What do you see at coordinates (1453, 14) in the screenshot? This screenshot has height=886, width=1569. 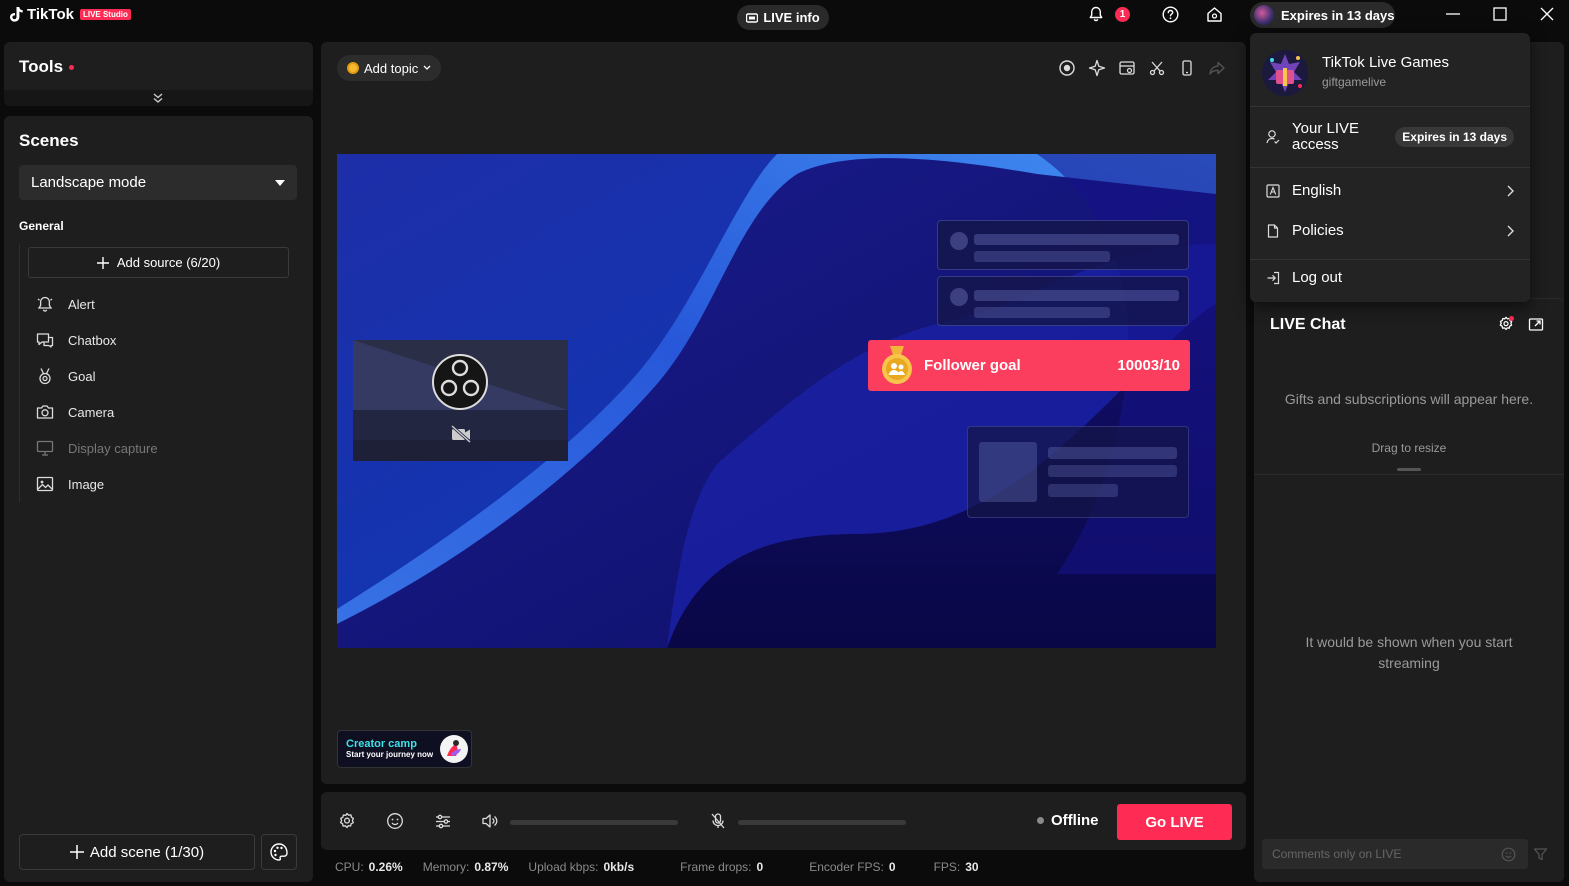 I see `minimize-icon` at bounding box center [1453, 14].